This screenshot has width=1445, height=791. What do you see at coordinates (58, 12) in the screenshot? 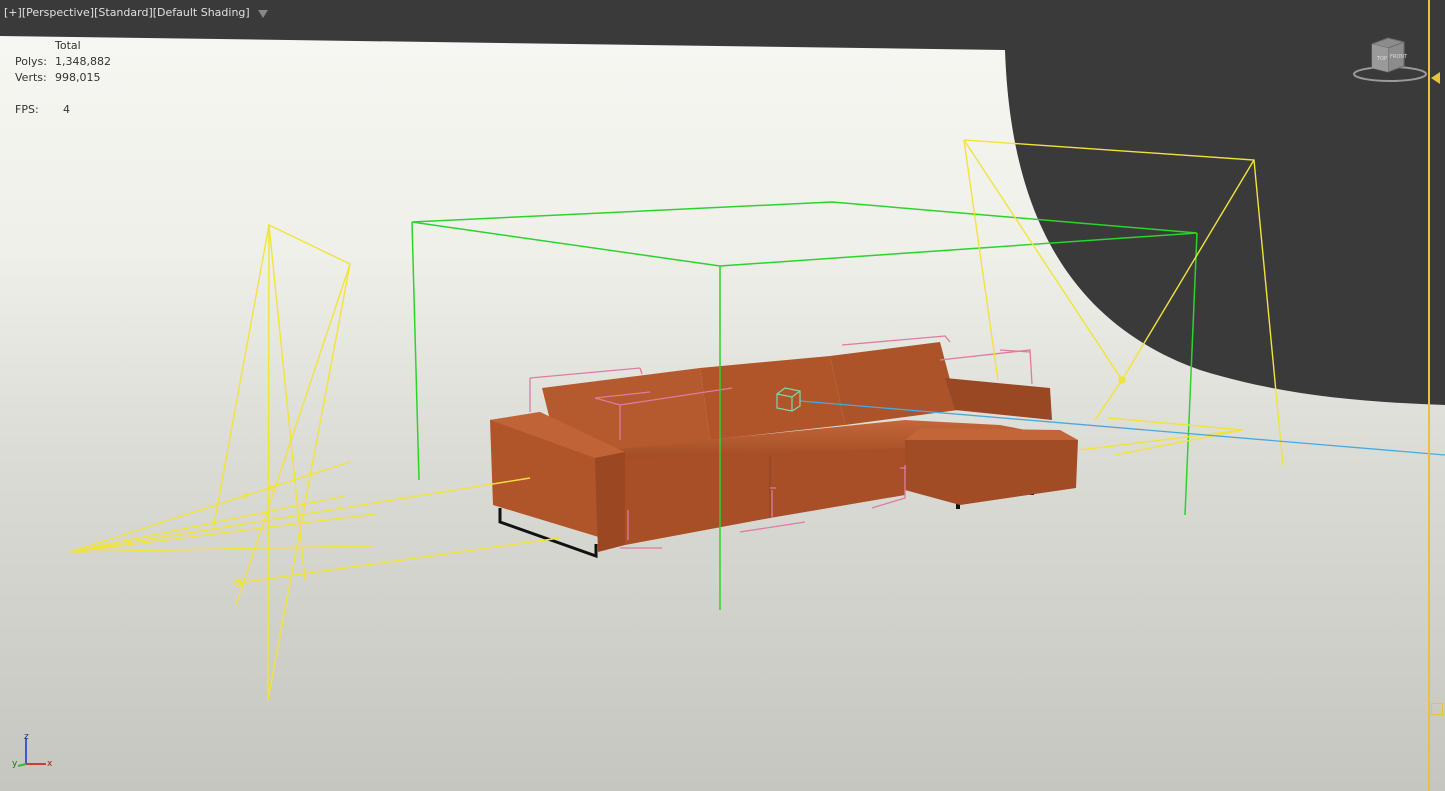
I see `viewport-point-of-view-menu: [Perspective]` at bounding box center [58, 12].